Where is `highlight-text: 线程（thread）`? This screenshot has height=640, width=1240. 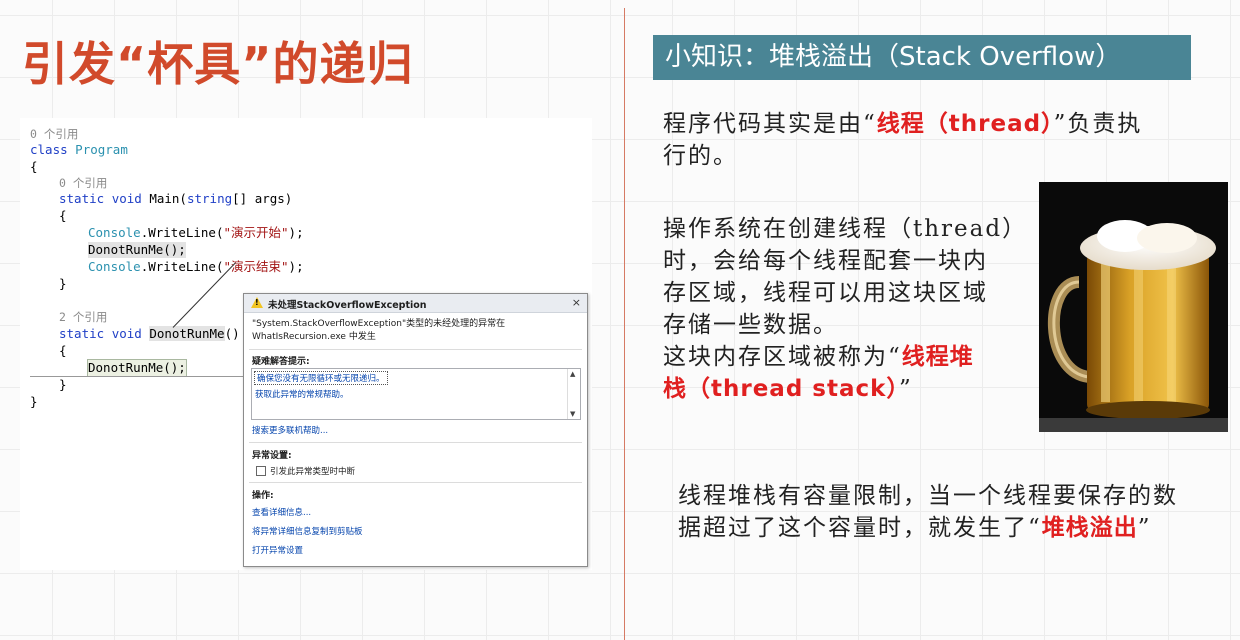
highlight-text: 线程（thread） is located at coordinates (965, 124).